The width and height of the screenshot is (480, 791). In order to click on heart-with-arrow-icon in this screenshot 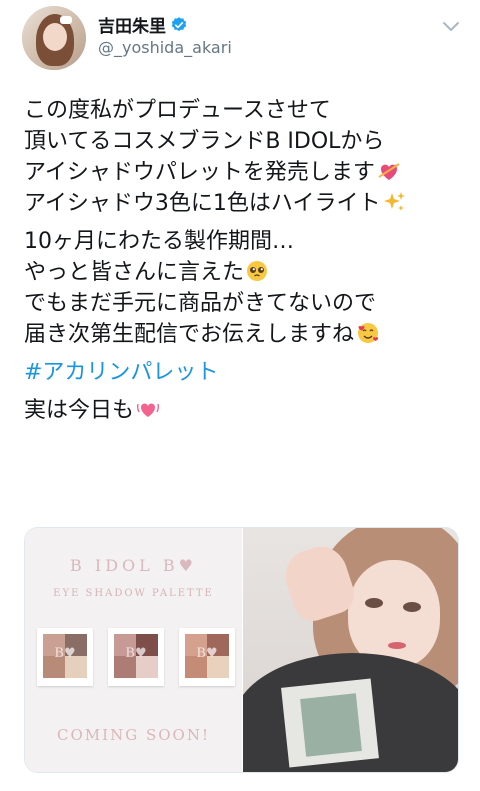, I will do `click(389, 171)`.